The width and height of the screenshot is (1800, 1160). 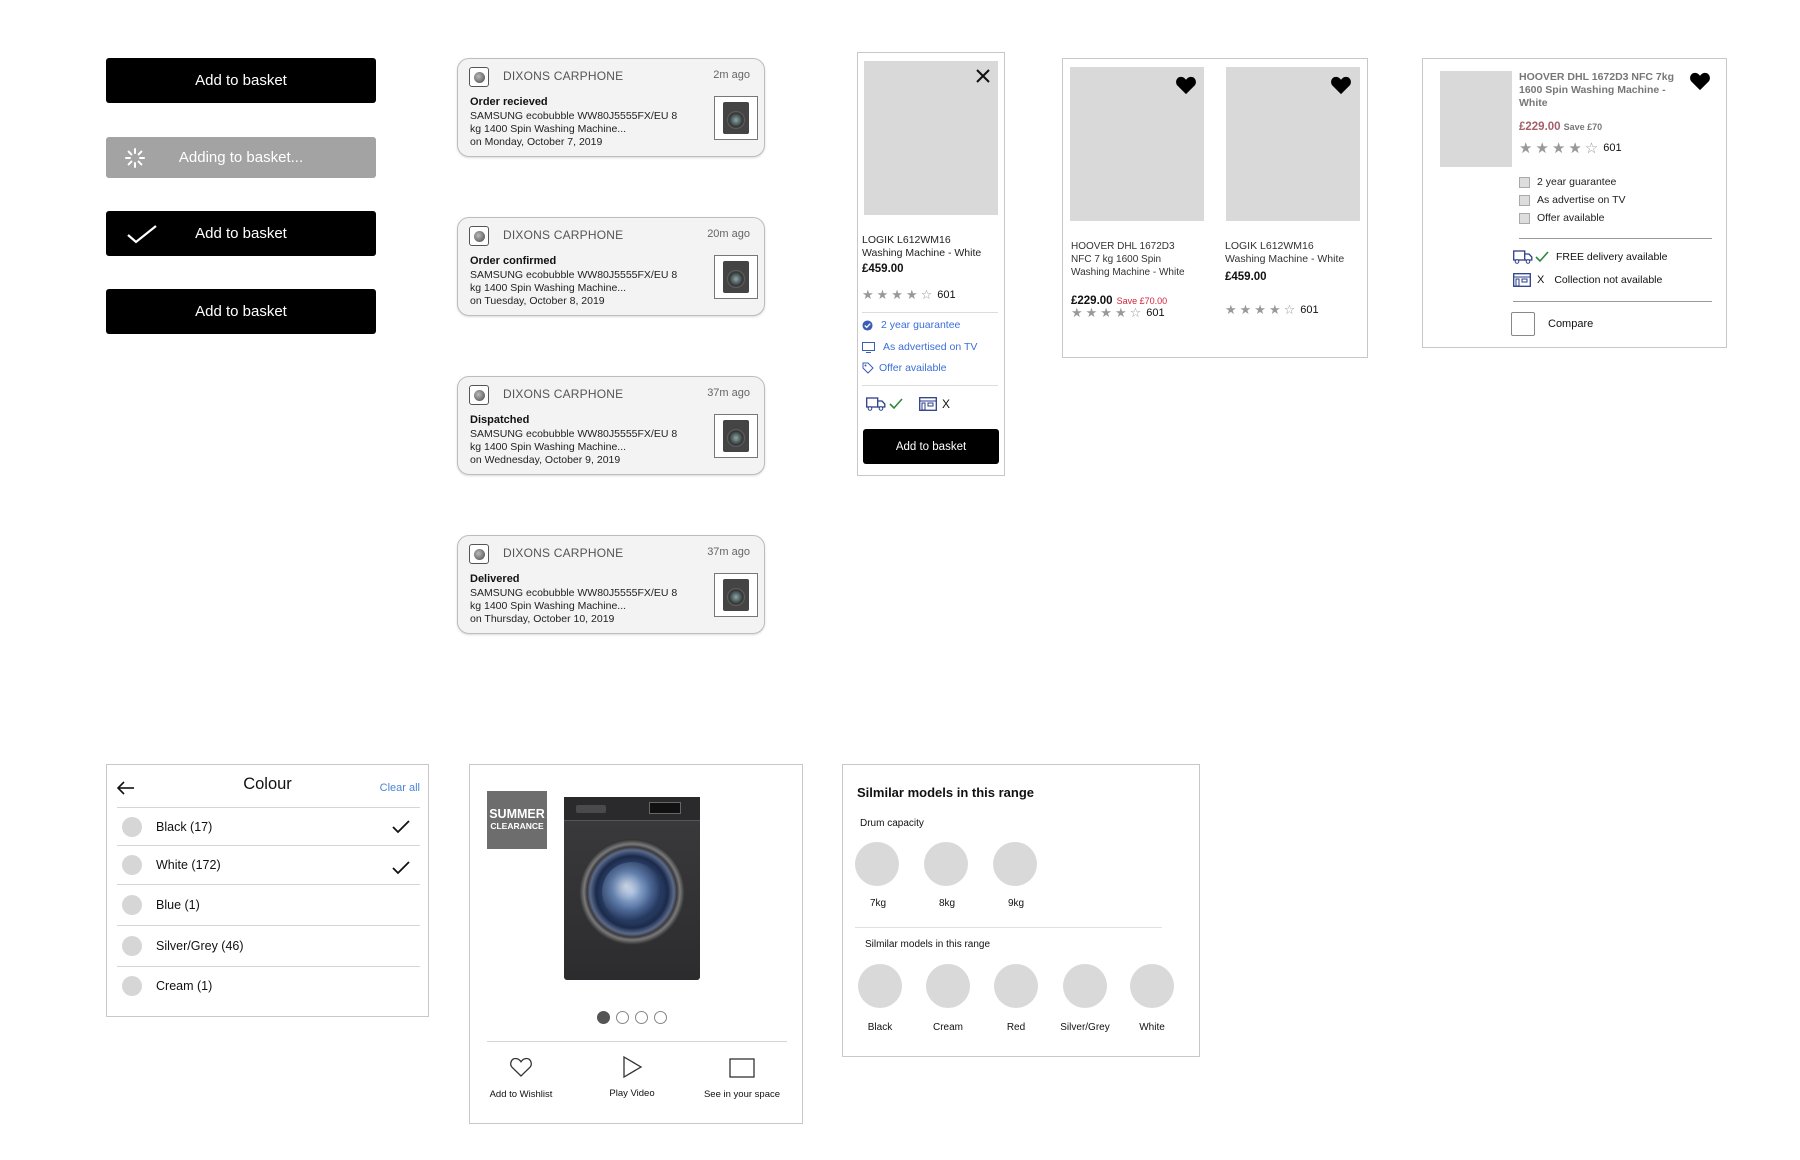 I want to click on option-label: White, so click(x=1152, y=1027).